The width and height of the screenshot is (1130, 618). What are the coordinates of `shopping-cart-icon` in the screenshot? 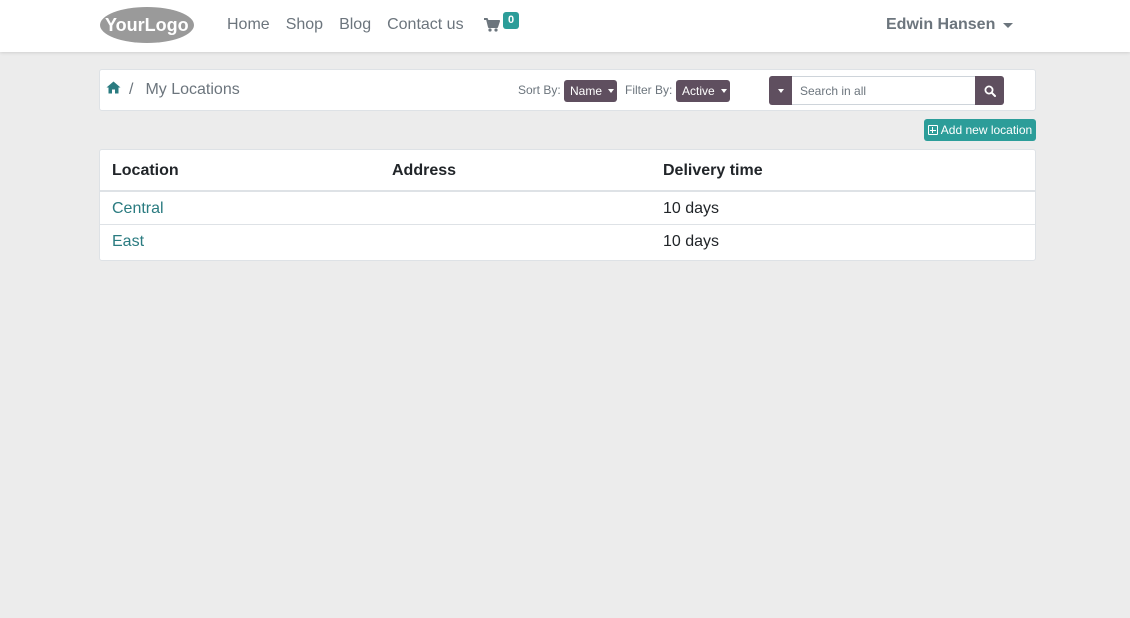 It's located at (492, 25).